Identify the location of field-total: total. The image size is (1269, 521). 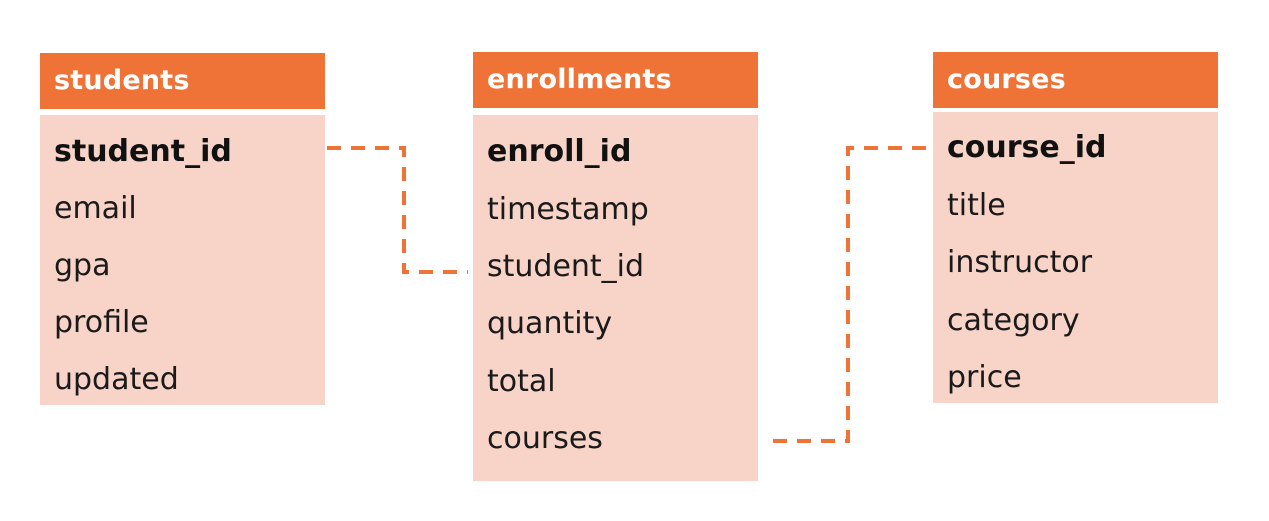
(521, 381).